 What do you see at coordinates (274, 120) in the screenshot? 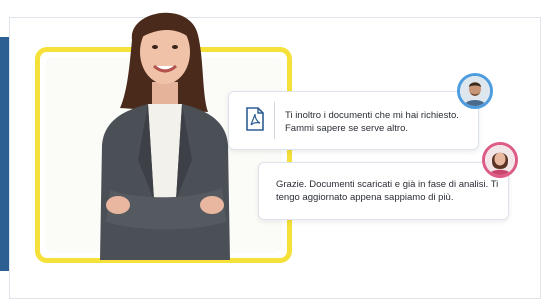
I see `bubble-divider` at bounding box center [274, 120].